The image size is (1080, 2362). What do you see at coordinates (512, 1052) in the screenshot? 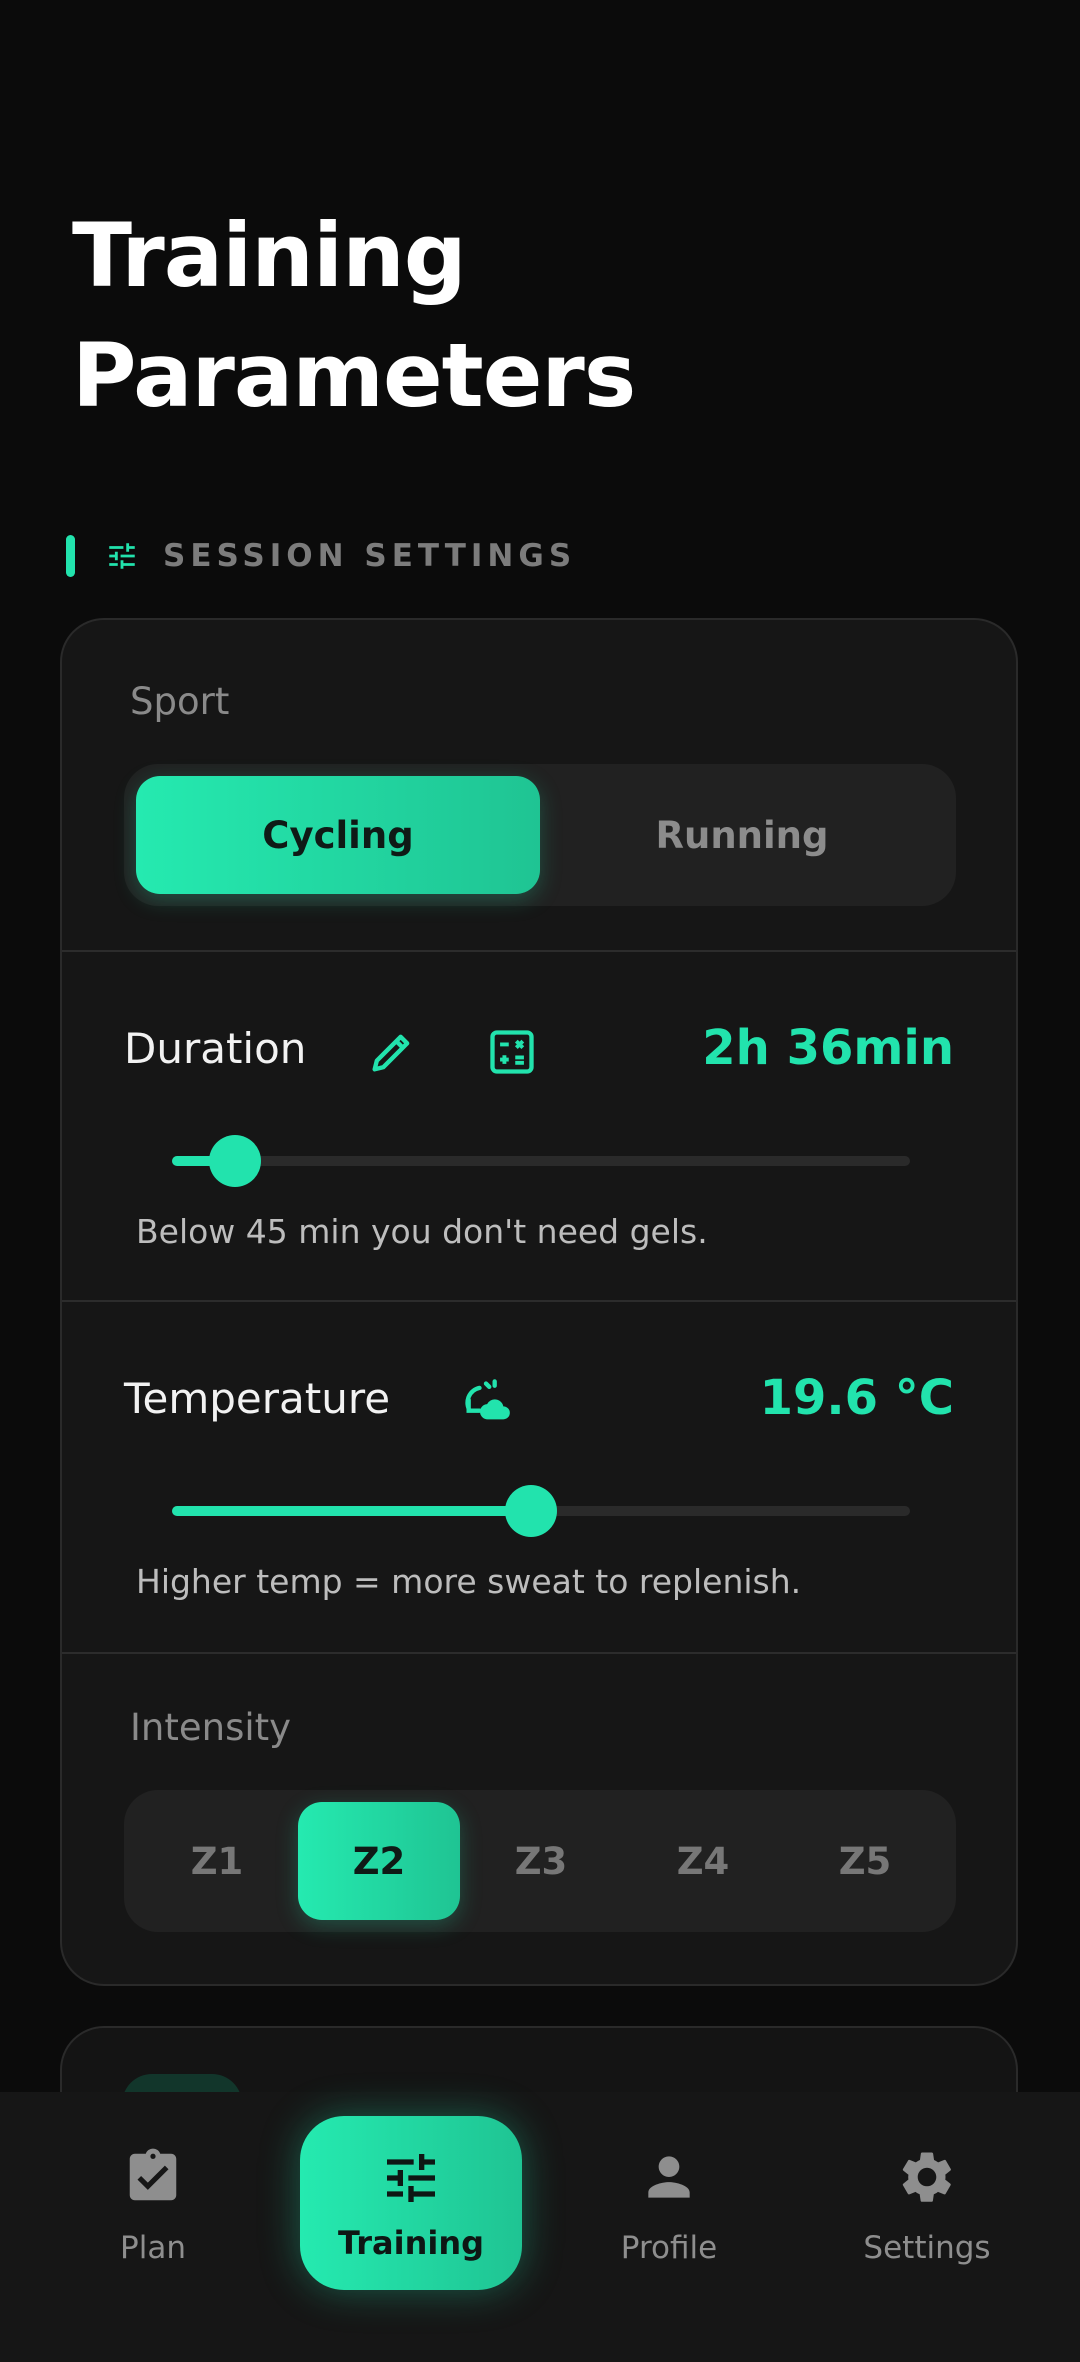
I see `calculator-icon` at bounding box center [512, 1052].